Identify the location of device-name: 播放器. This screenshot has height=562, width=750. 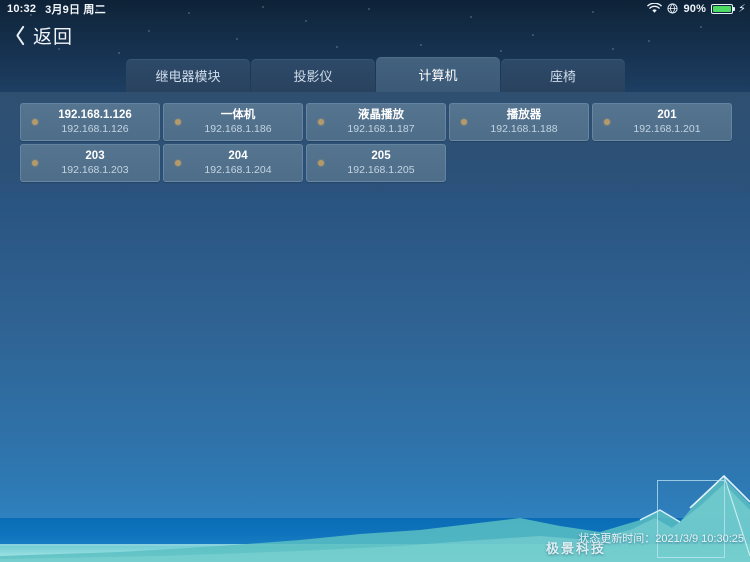
(524, 115).